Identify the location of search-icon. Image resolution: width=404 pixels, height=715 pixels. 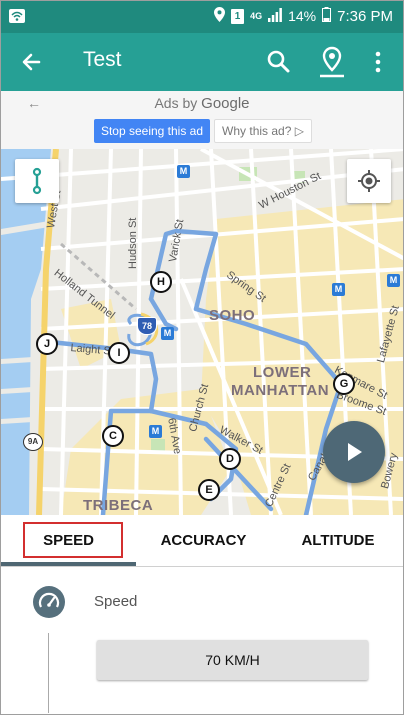
(279, 62).